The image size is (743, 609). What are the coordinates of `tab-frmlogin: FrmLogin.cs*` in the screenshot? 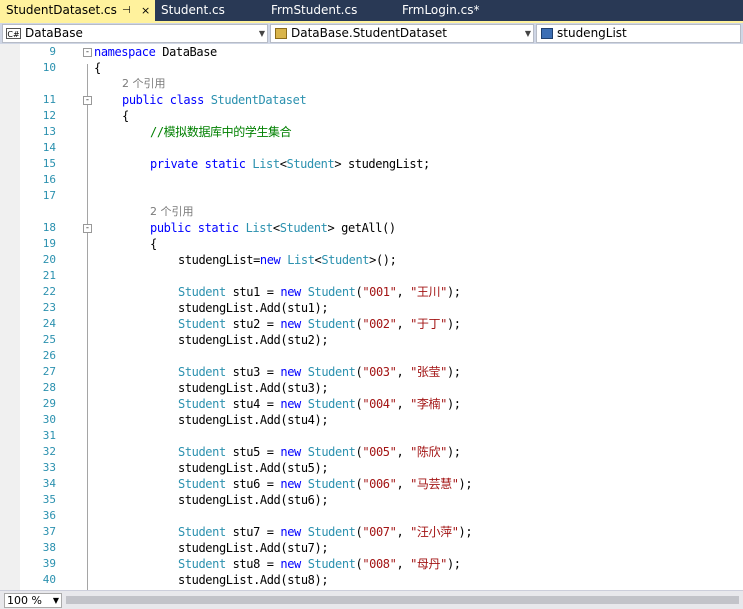 It's located at (461, 10).